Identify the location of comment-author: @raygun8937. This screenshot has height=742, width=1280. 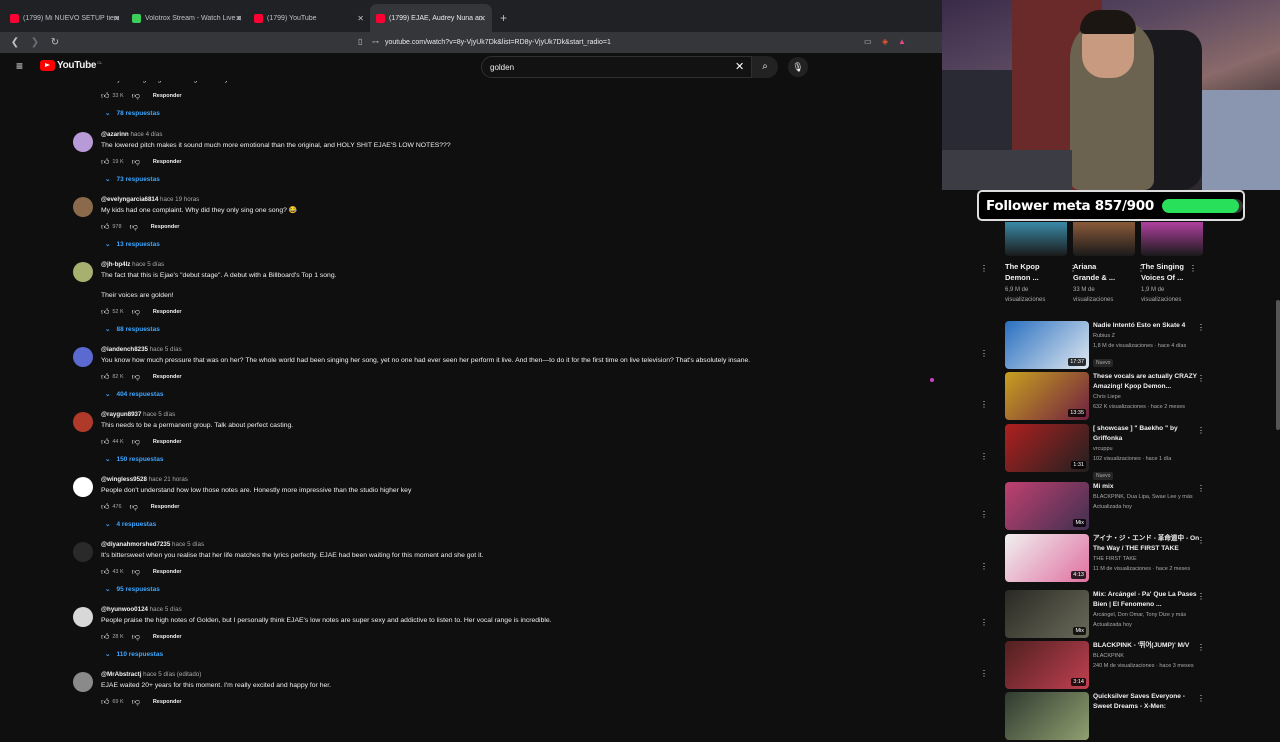
(121, 414).